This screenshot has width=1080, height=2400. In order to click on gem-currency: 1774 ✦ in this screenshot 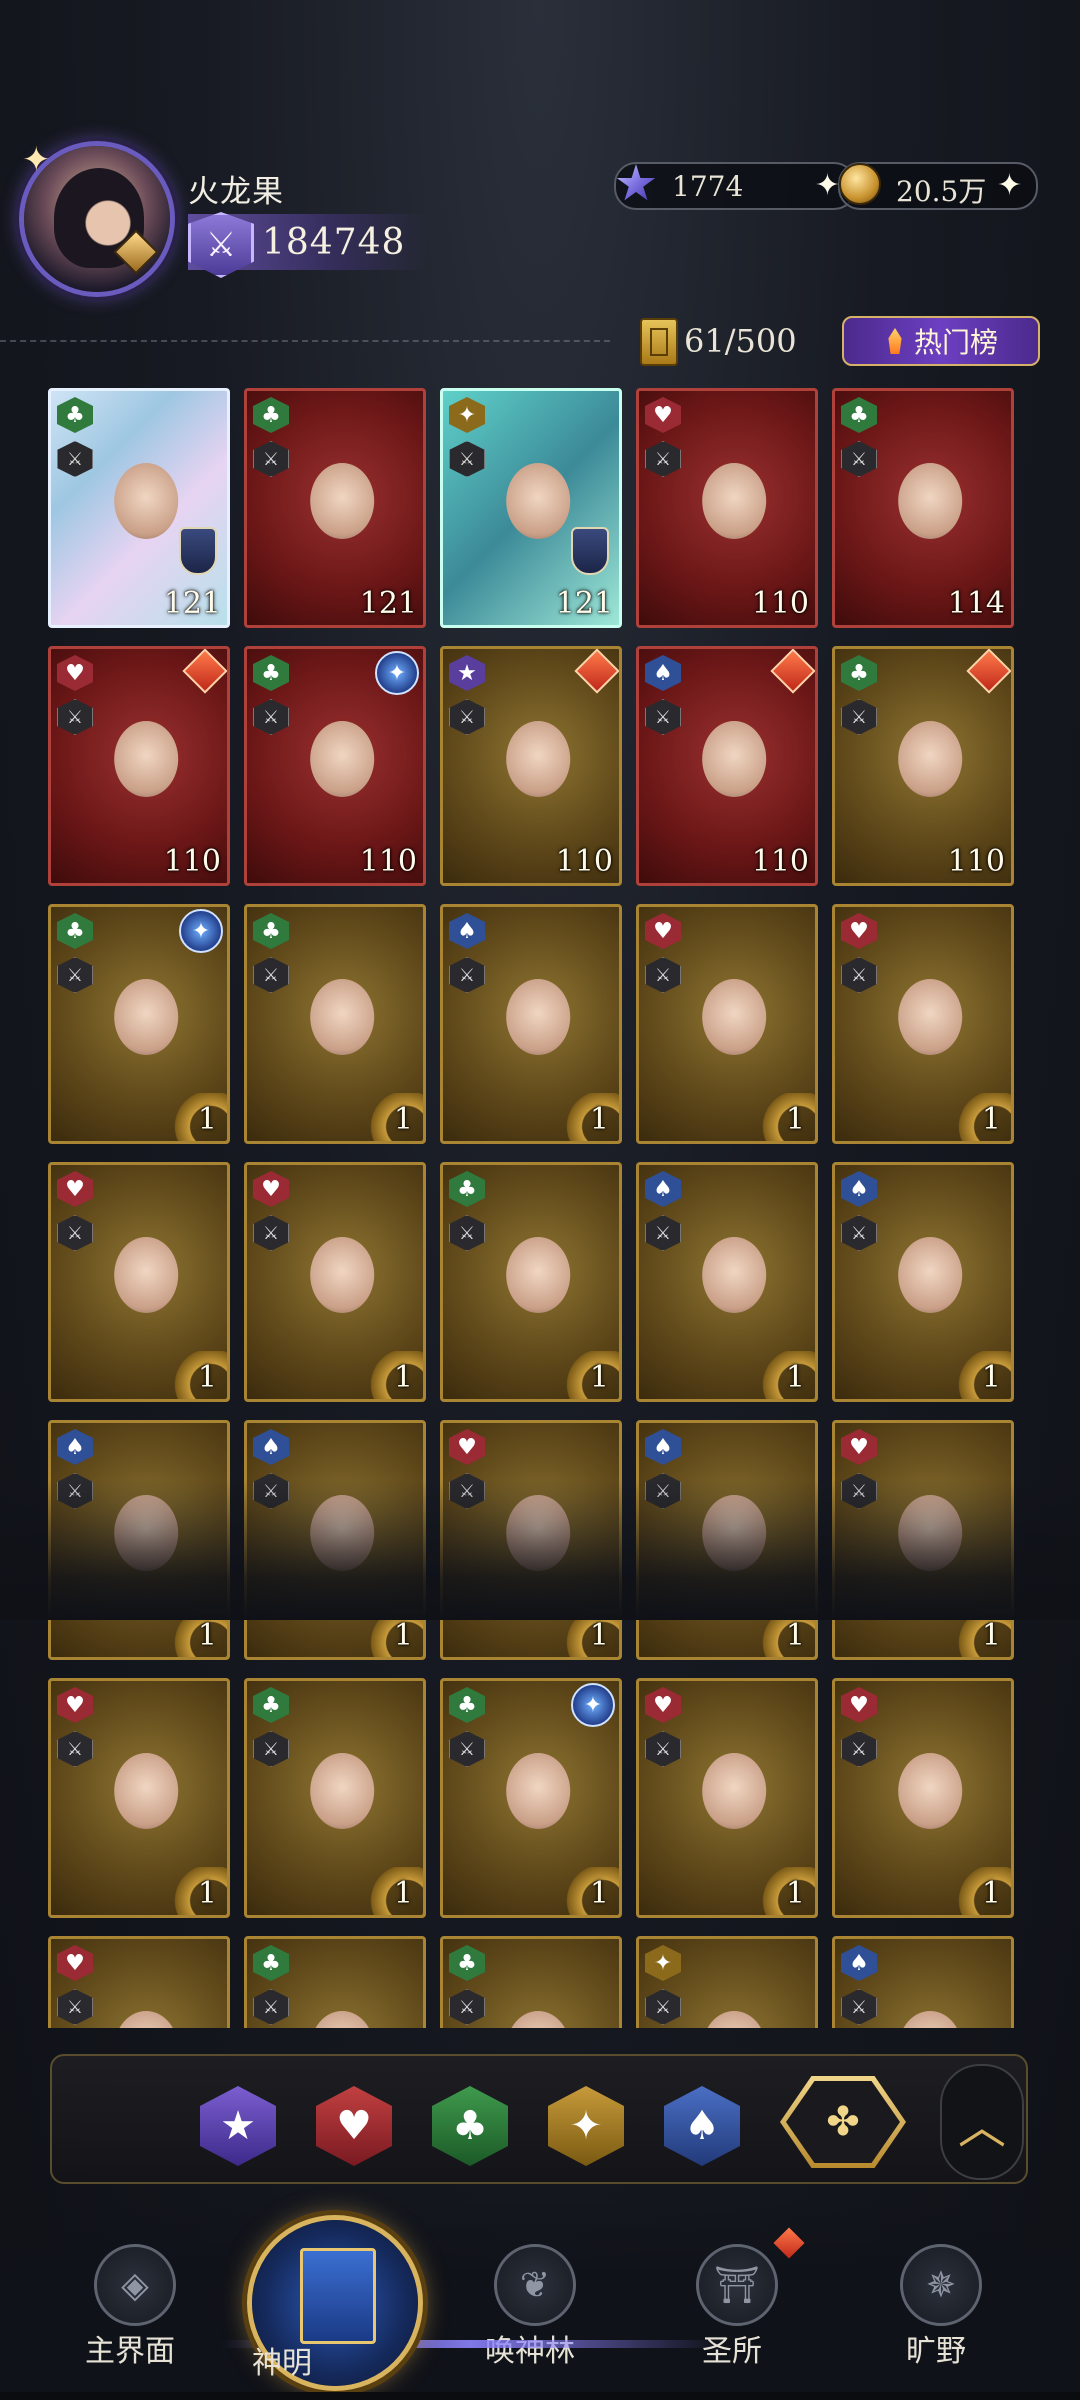, I will do `click(735, 186)`.